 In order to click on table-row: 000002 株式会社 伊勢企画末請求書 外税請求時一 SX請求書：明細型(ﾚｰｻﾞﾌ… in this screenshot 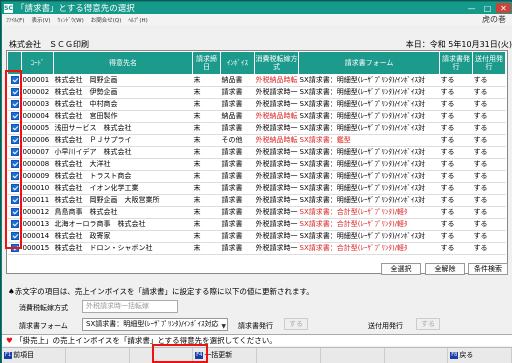, I will do `click(256, 92)`.